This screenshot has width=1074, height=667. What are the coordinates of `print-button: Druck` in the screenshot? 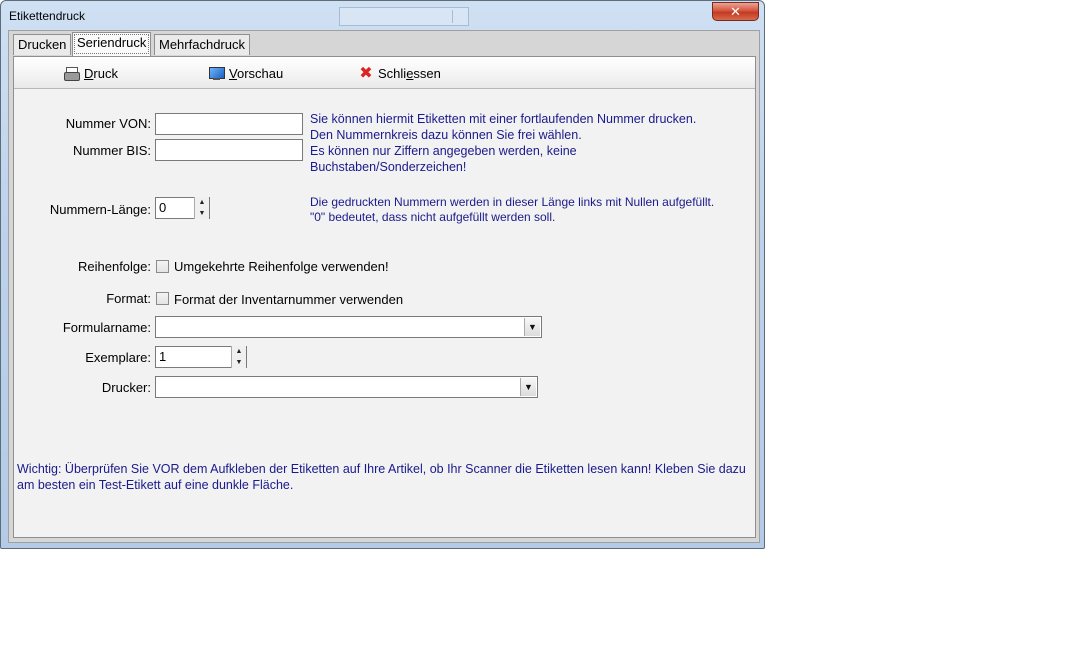 It's located at (91, 74).